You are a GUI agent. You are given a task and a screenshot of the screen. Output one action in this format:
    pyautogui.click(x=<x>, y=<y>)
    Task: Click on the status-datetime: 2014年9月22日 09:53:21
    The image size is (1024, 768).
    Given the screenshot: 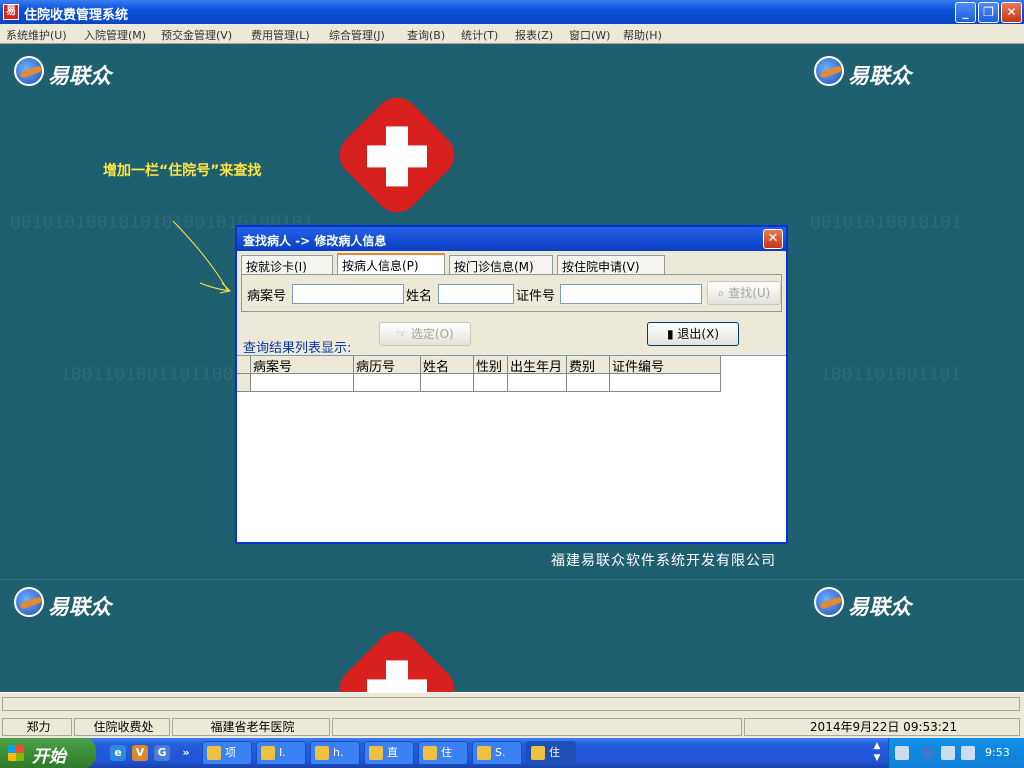 What is the action you would take?
    pyautogui.click(x=882, y=727)
    